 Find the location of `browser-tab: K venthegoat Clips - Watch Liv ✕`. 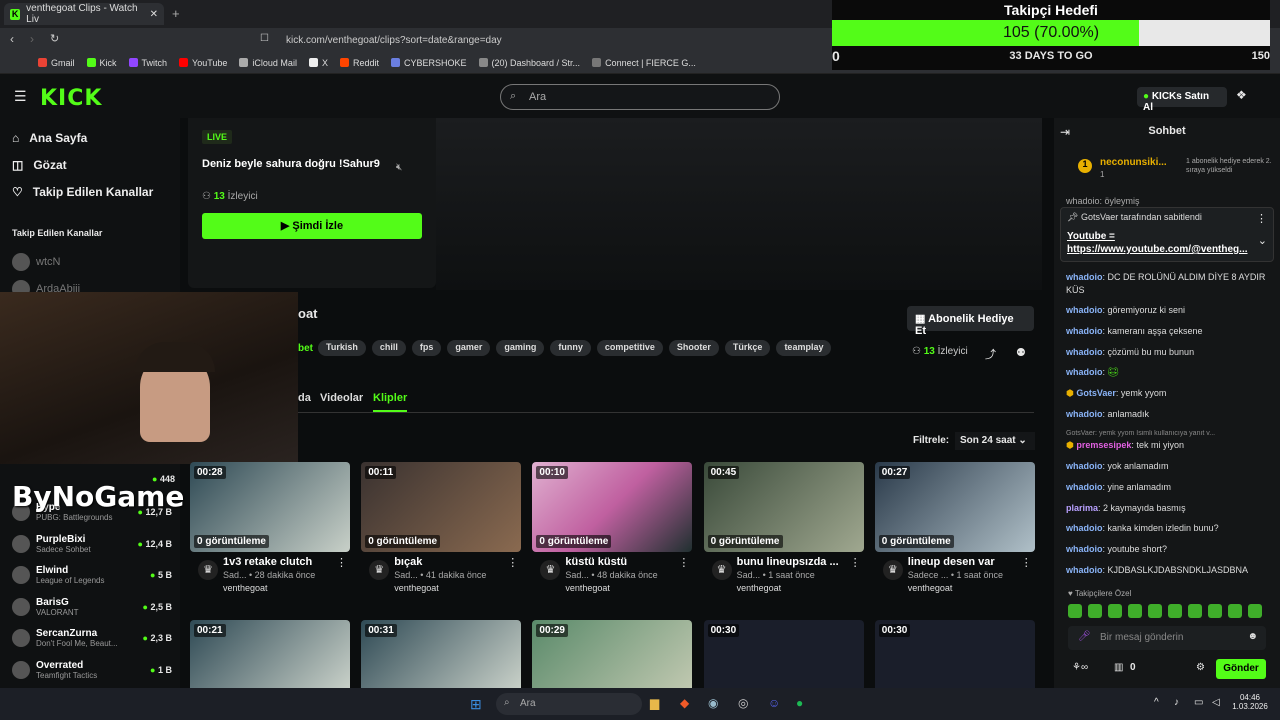

browser-tab: K venthegoat Clips - Watch Liv ✕ is located at coordinates (84, 14).